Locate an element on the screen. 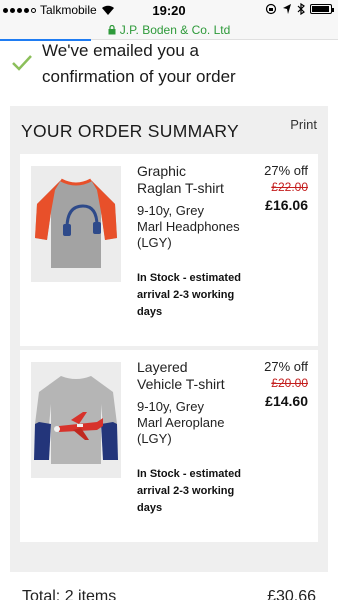 This screenshot has height=600, width=338. order-total: Total: 2 items £30.66 is located at coordinates (169, 593).